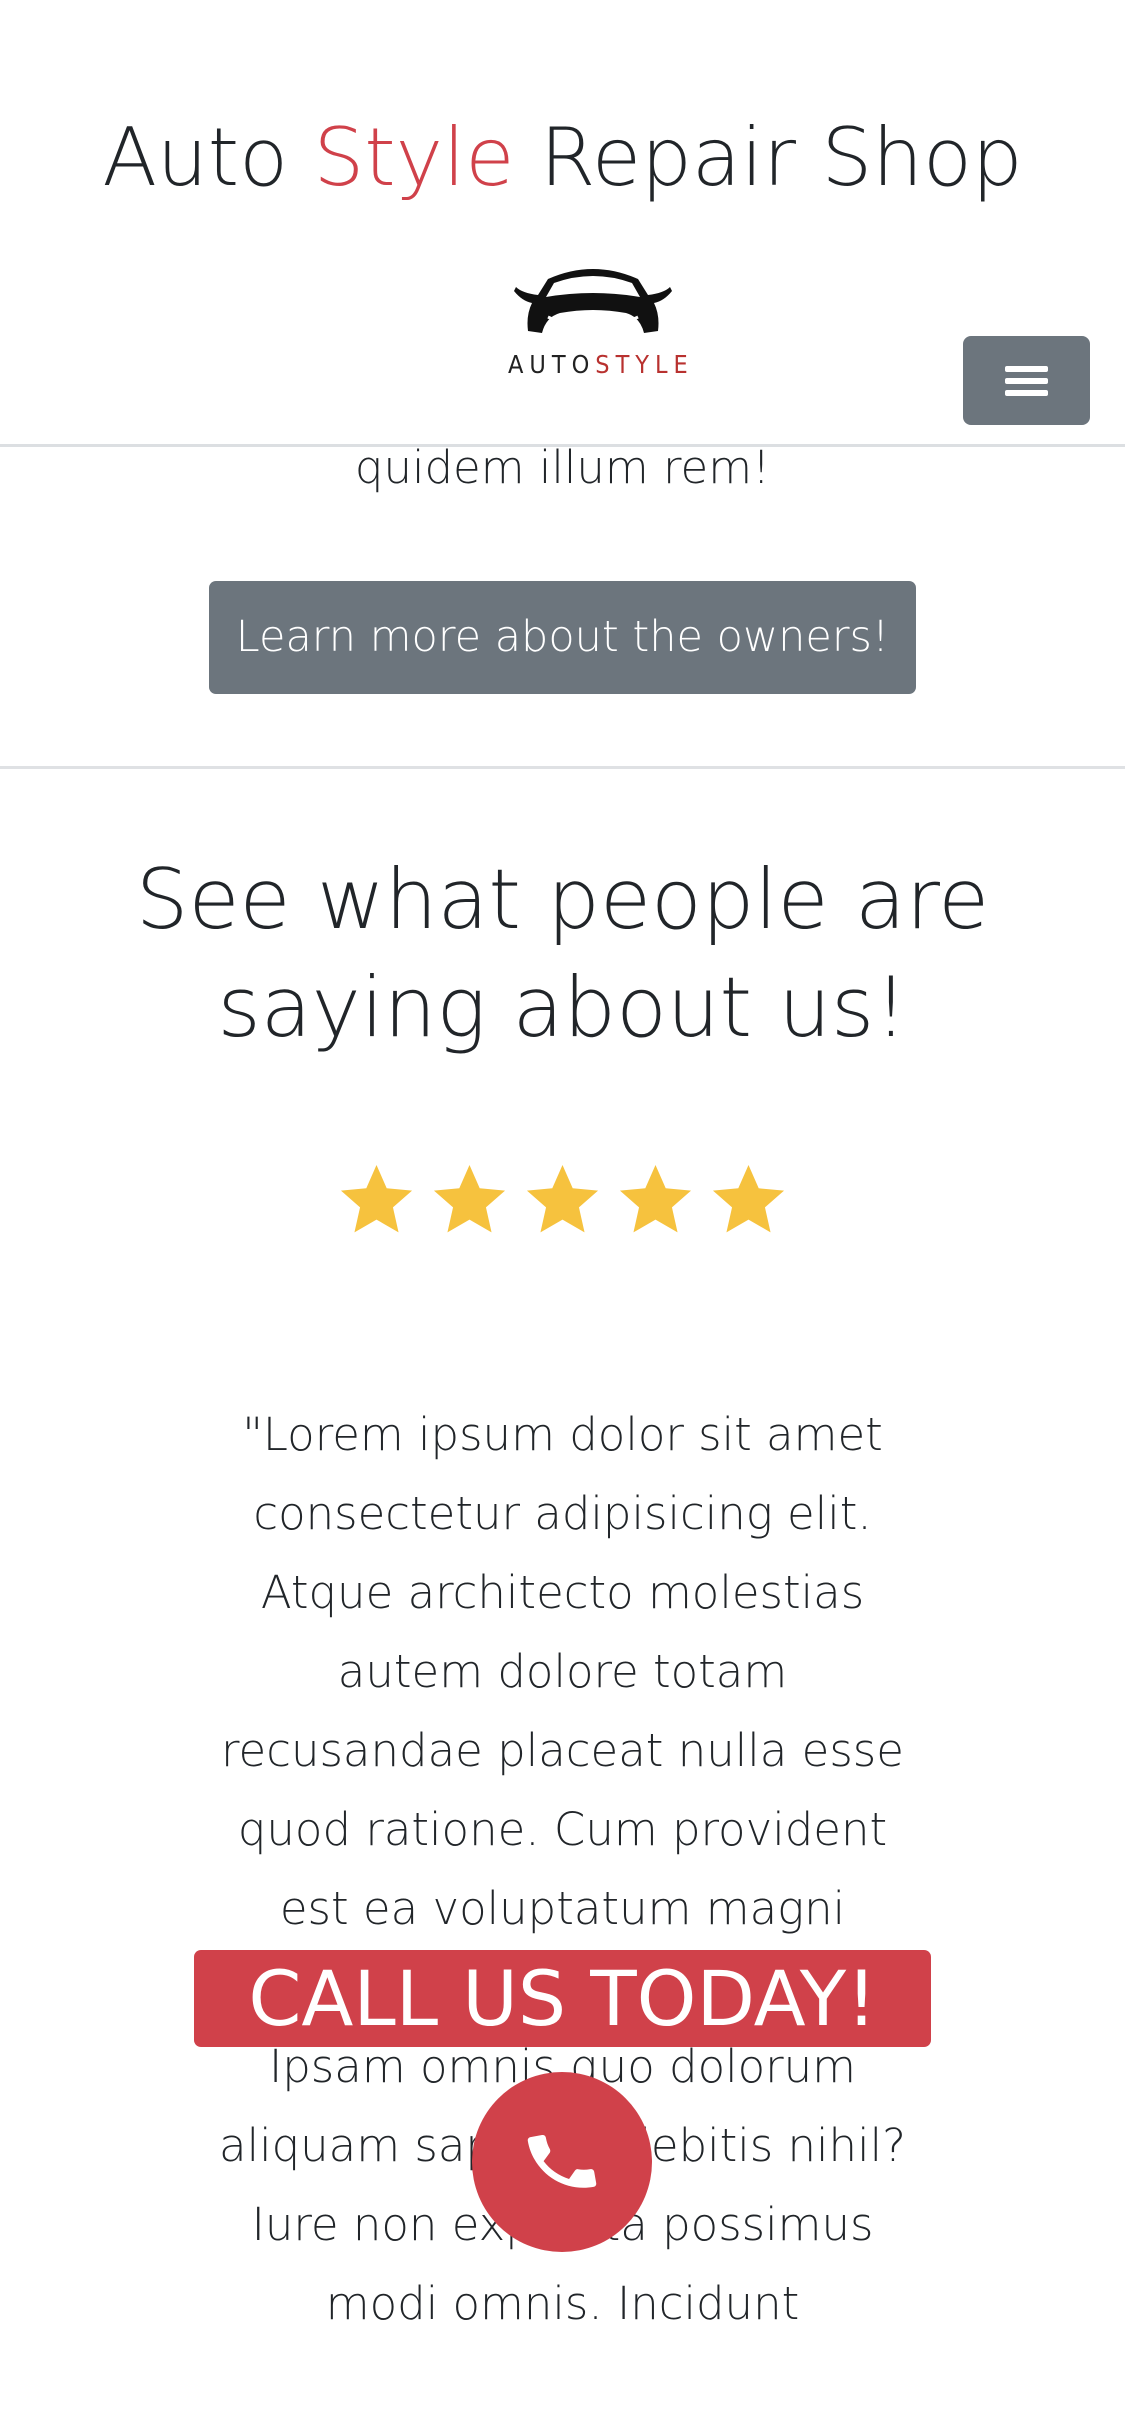  I want to click on testimonials-heading: See what people are saying about us!, so click(562, 954).